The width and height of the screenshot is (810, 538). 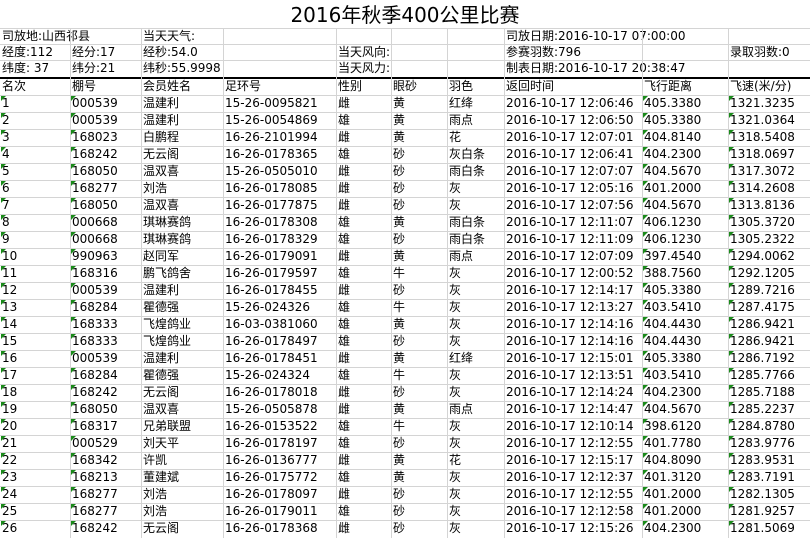 What do you see at coordinates (467, 222) in the screenshot?
I see `cell-color: 雨白条` at bounding box center [467, 222].